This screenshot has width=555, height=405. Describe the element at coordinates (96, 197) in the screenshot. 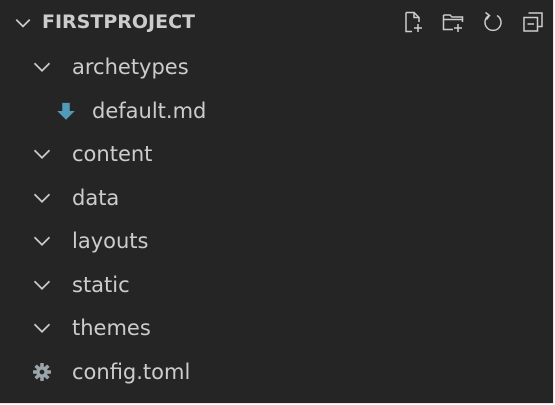

I see `tree-item-label: data` at that location.